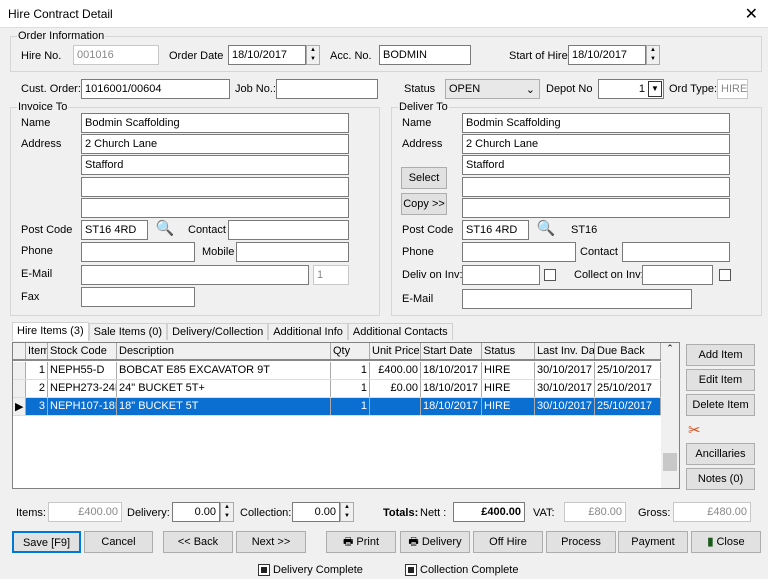 The image size is (768, 579). Describe the element at coordinates (46, 542) in the screenshot. I see `save-button: Save [F9]` at that location.